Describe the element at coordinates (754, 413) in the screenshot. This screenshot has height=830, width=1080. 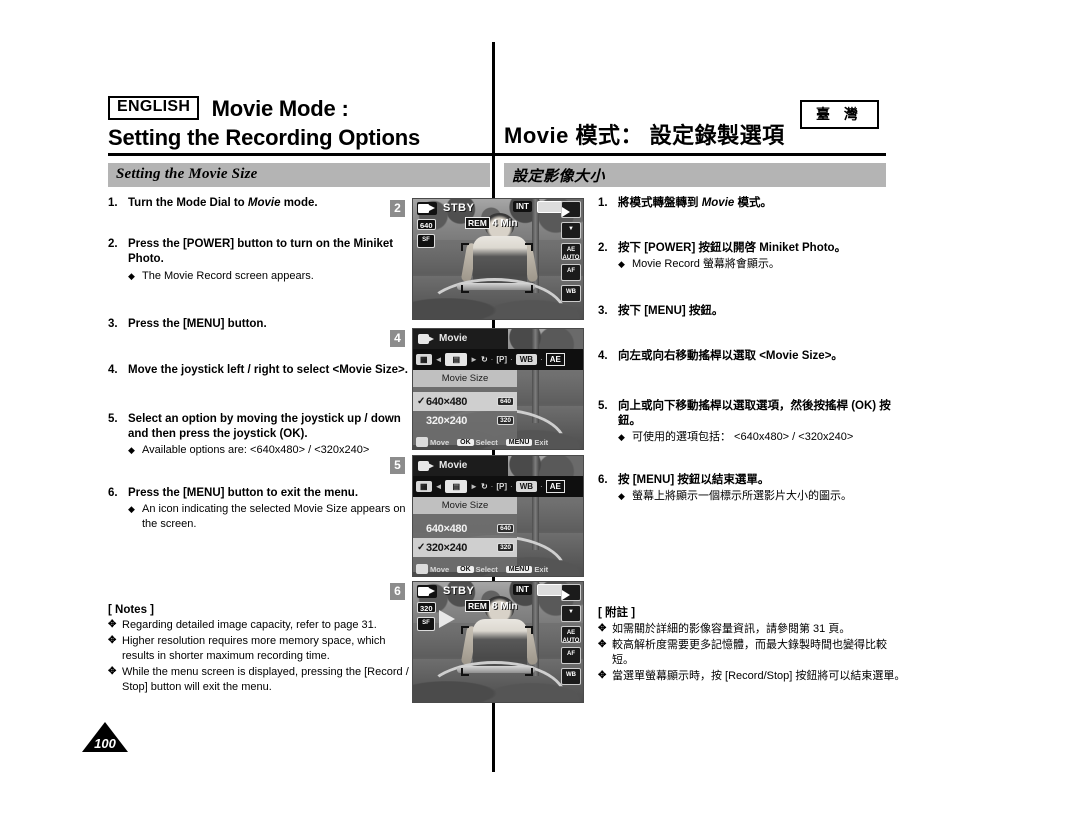
I see `step-text: 向上或向下移動搖桿以選取選項，然後按搖桿 (OK) 按鈕。` at that location.